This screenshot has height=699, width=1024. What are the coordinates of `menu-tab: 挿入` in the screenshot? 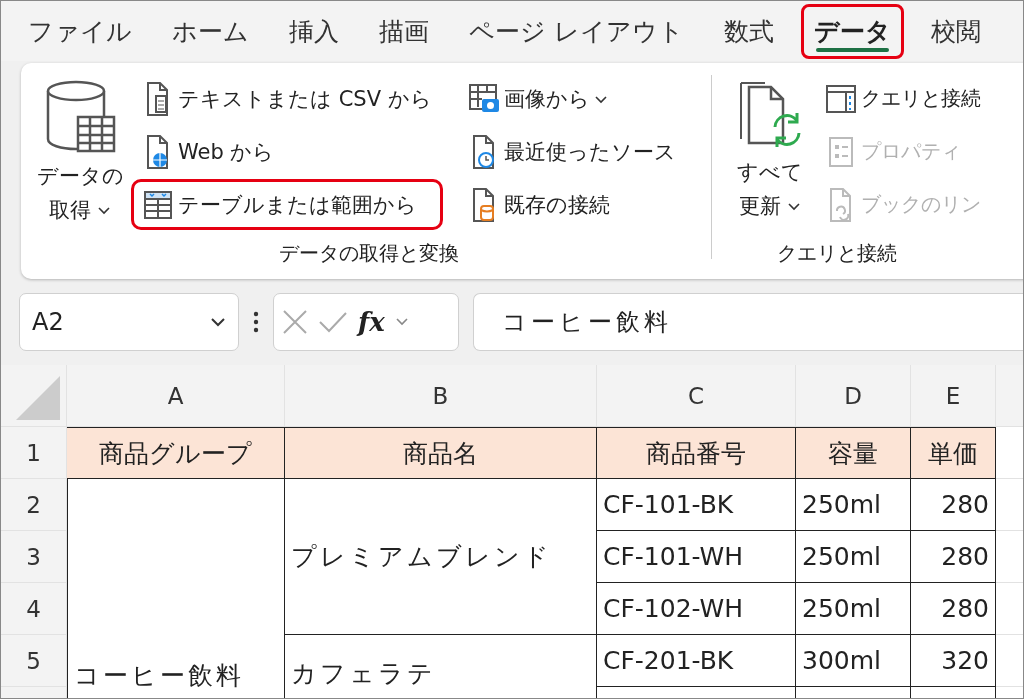 It's located at (314, 31).